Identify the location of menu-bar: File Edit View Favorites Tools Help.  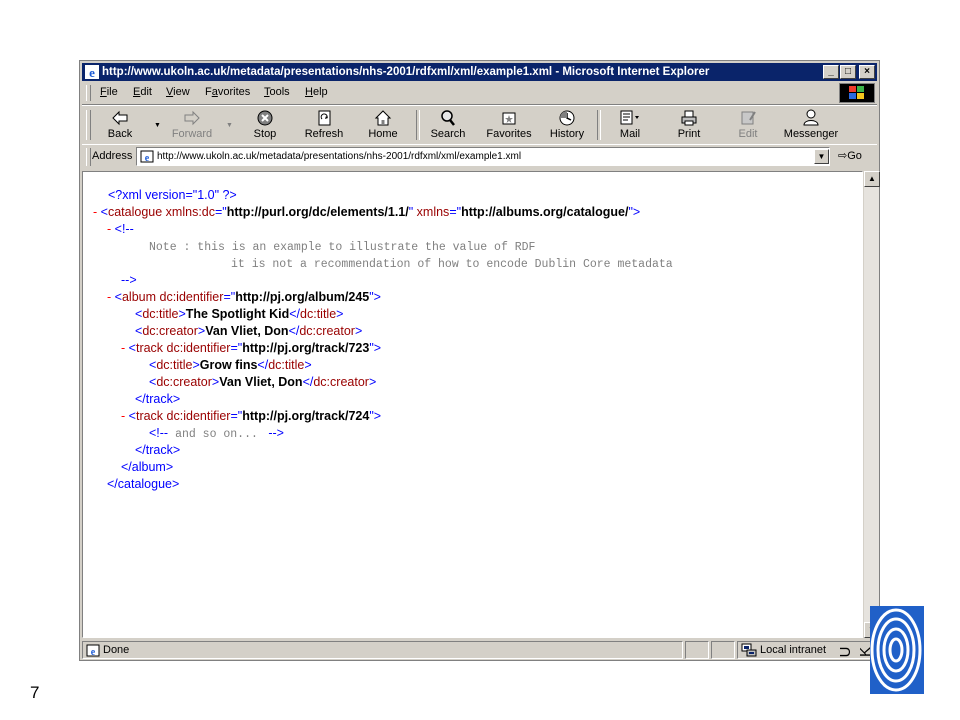
(479, 93).